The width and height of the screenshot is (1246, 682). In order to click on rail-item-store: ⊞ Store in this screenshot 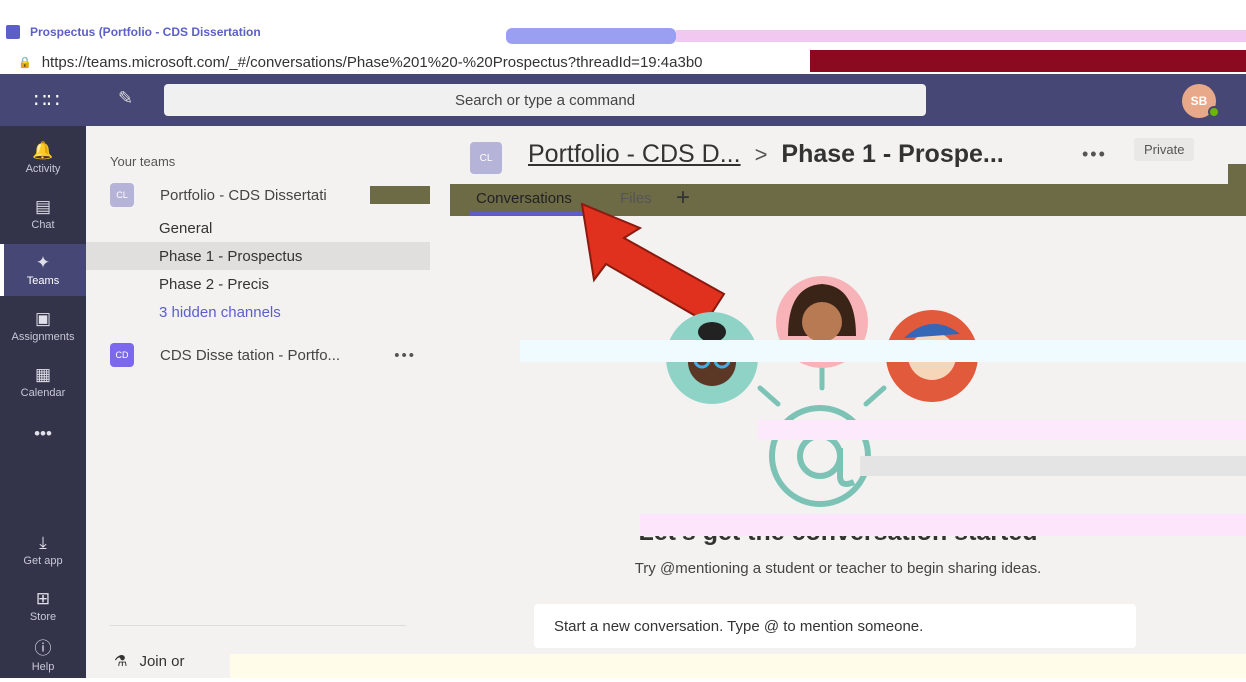, I will do `click(43, 606)`.